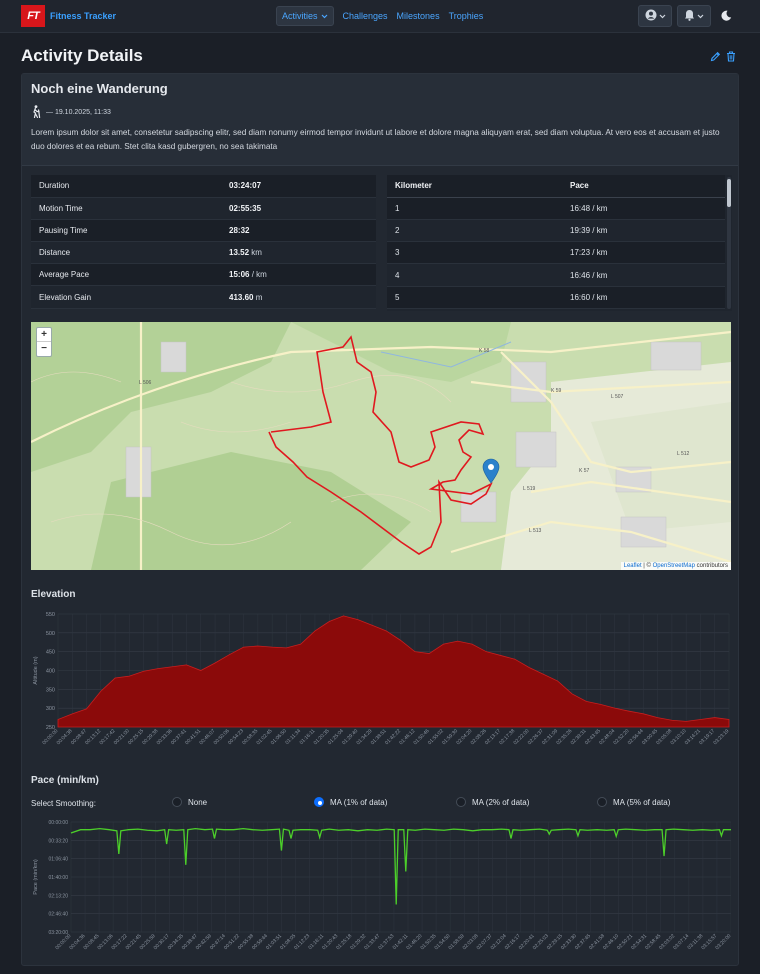  Describe the element at coordinates (535, 531) in the screenshot. I see `map-road-label: L 513` at that location.